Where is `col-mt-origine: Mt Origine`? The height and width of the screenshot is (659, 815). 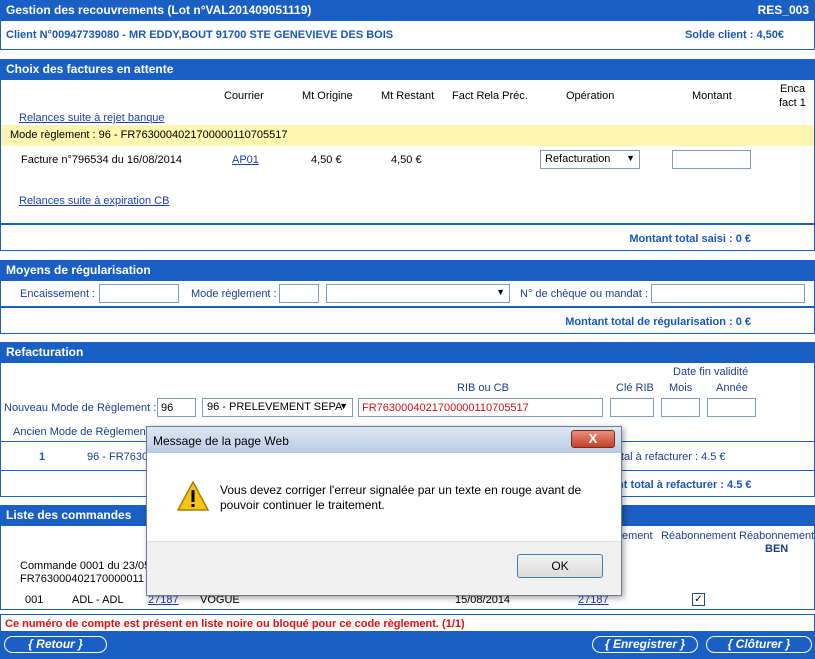 col-mt-origine: Mt Origine is located at coordinates (327, 96).